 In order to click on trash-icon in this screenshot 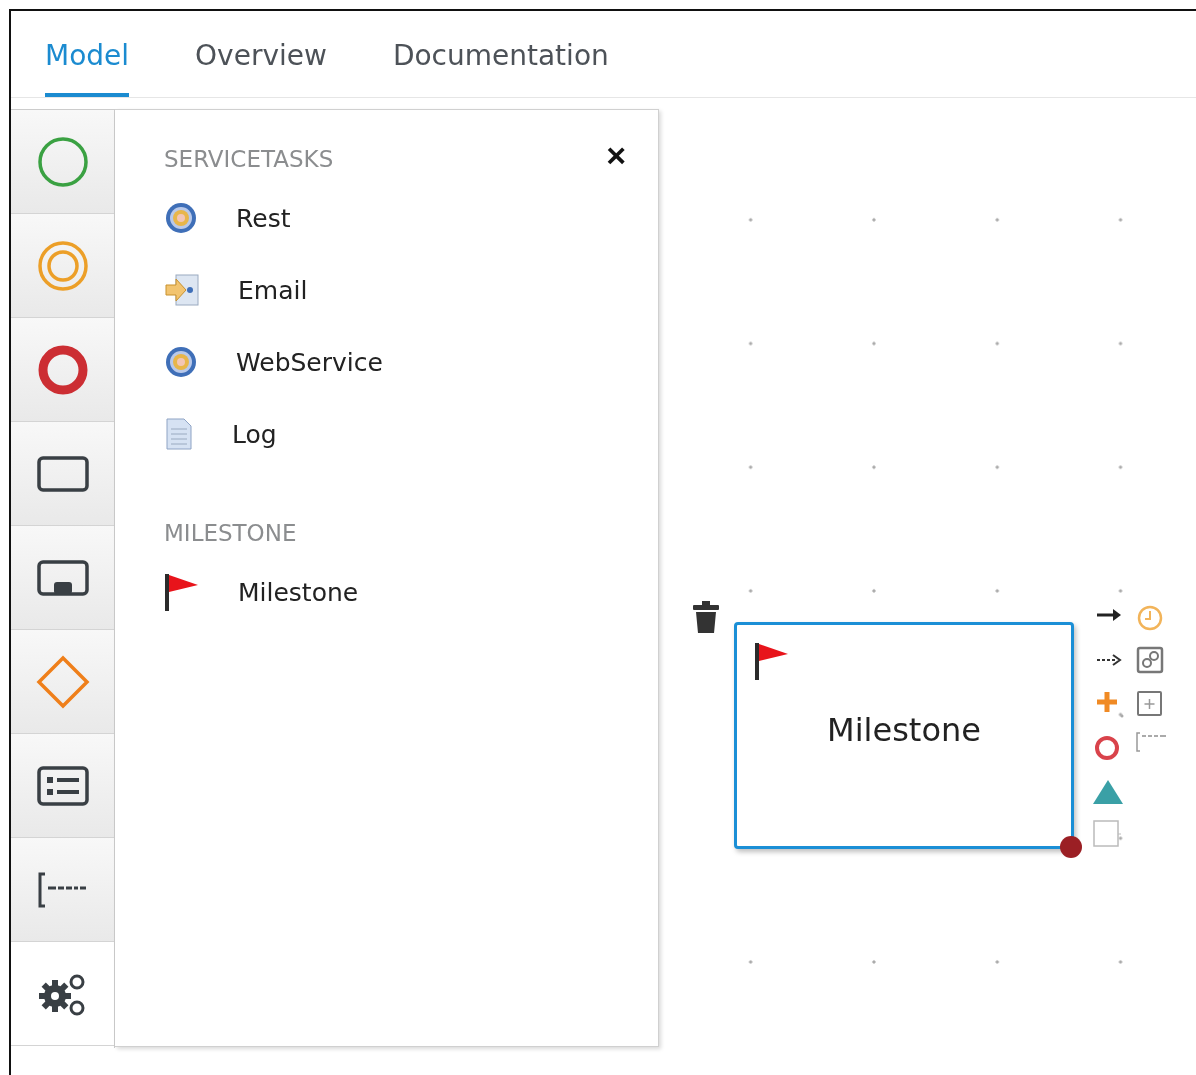, I will do `click(706, 617)`.